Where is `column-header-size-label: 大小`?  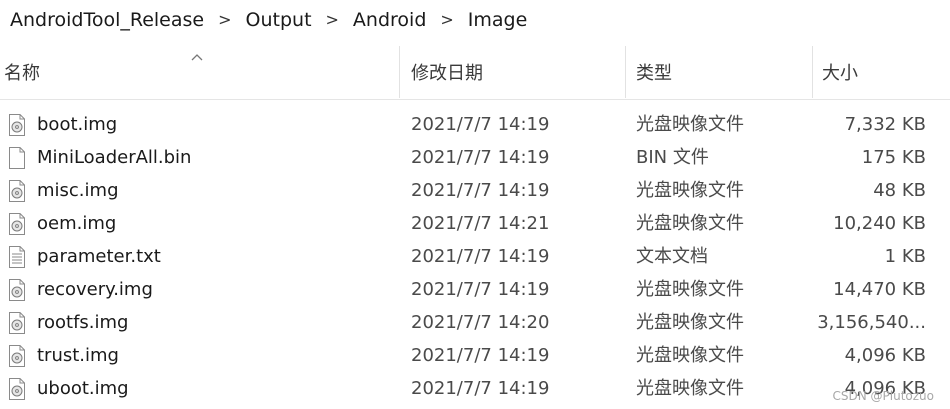 column-header-size-label: 大小 is located at coordinates (840, 73).